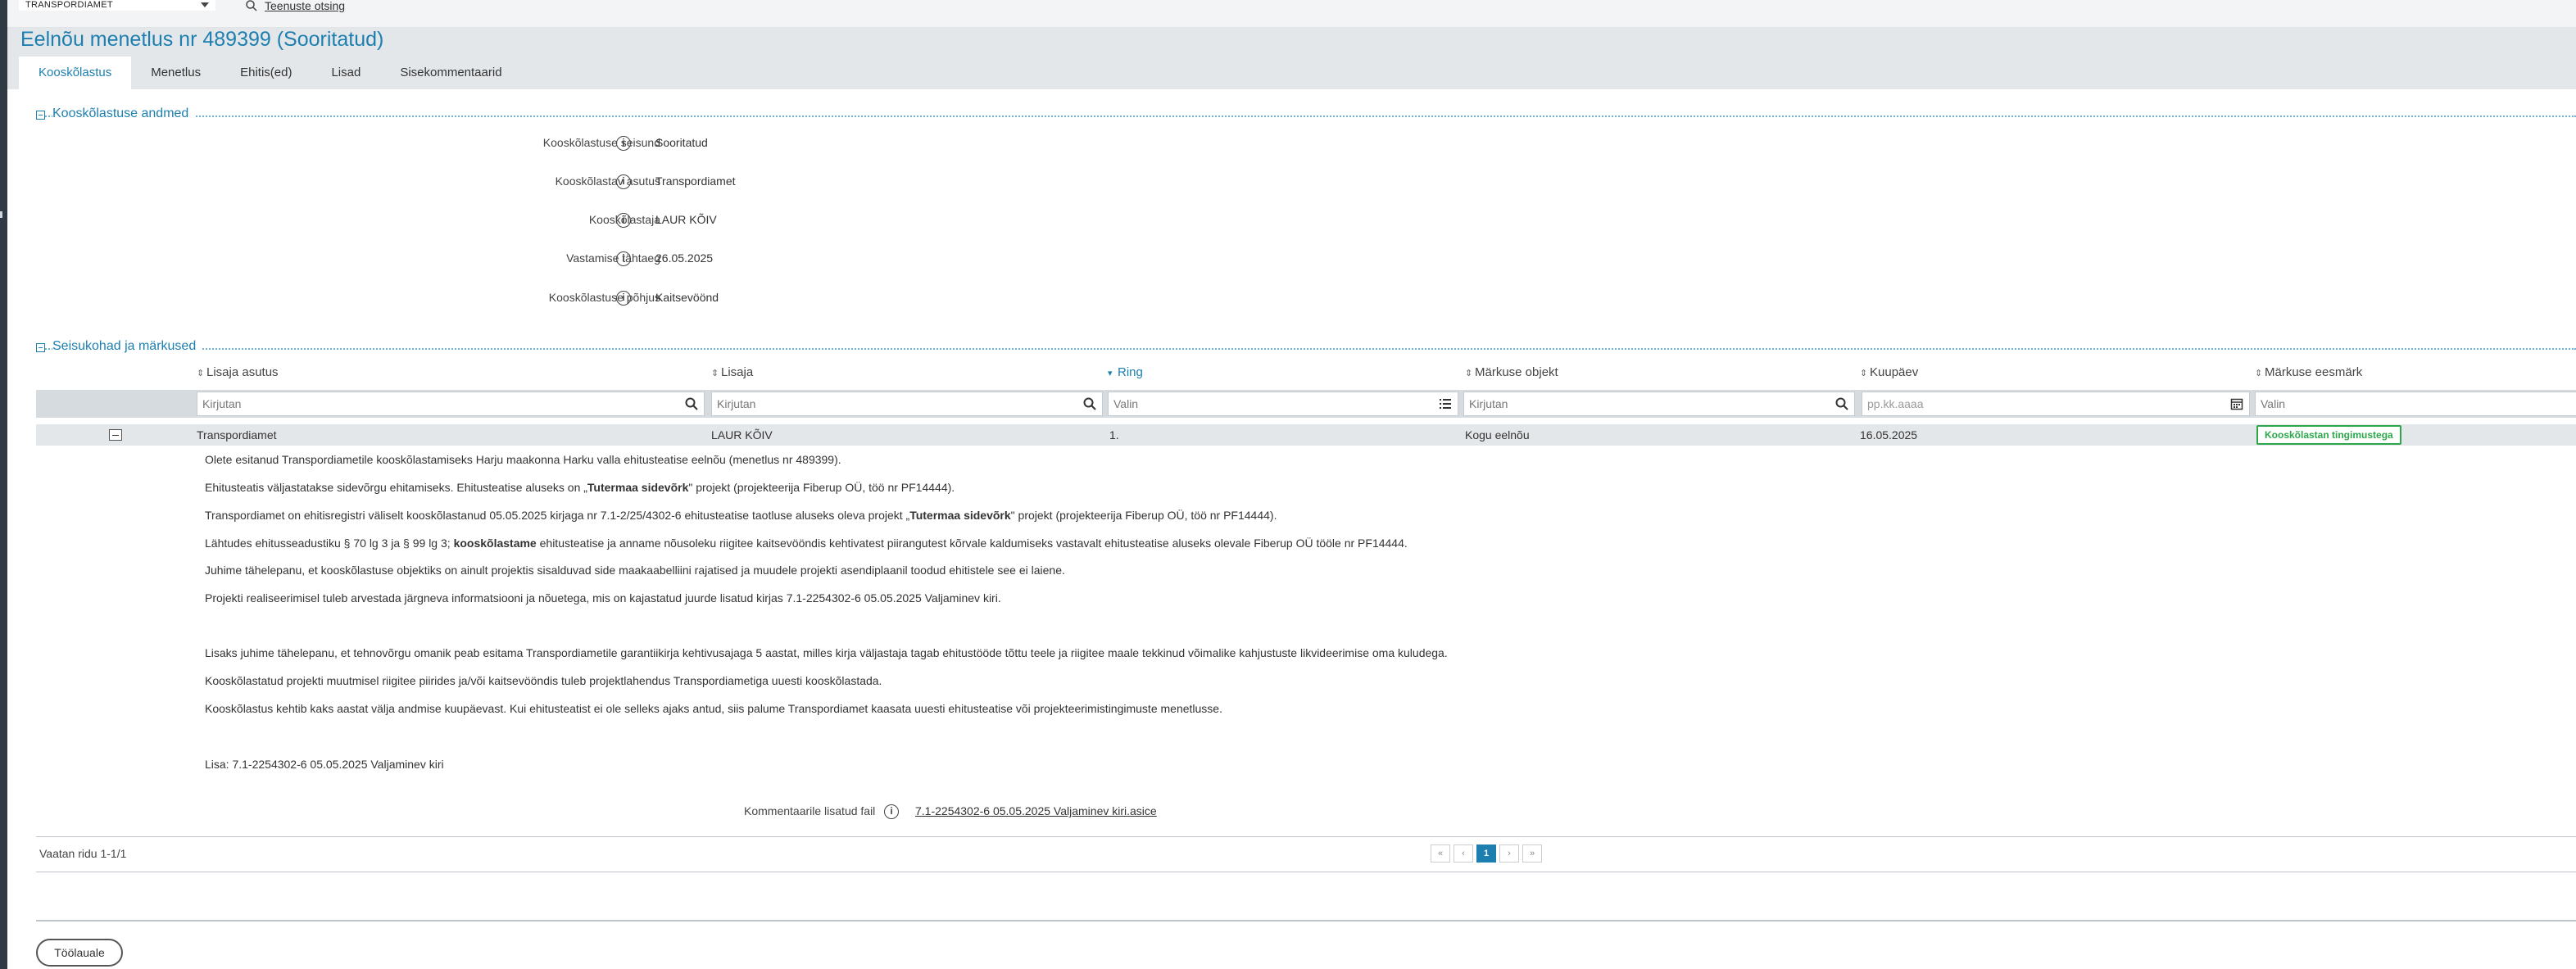  What do you see at coordinates (1509, 853) in the screenshot?
I see `next-page-button: ›` at bounding box center [1509, 853].